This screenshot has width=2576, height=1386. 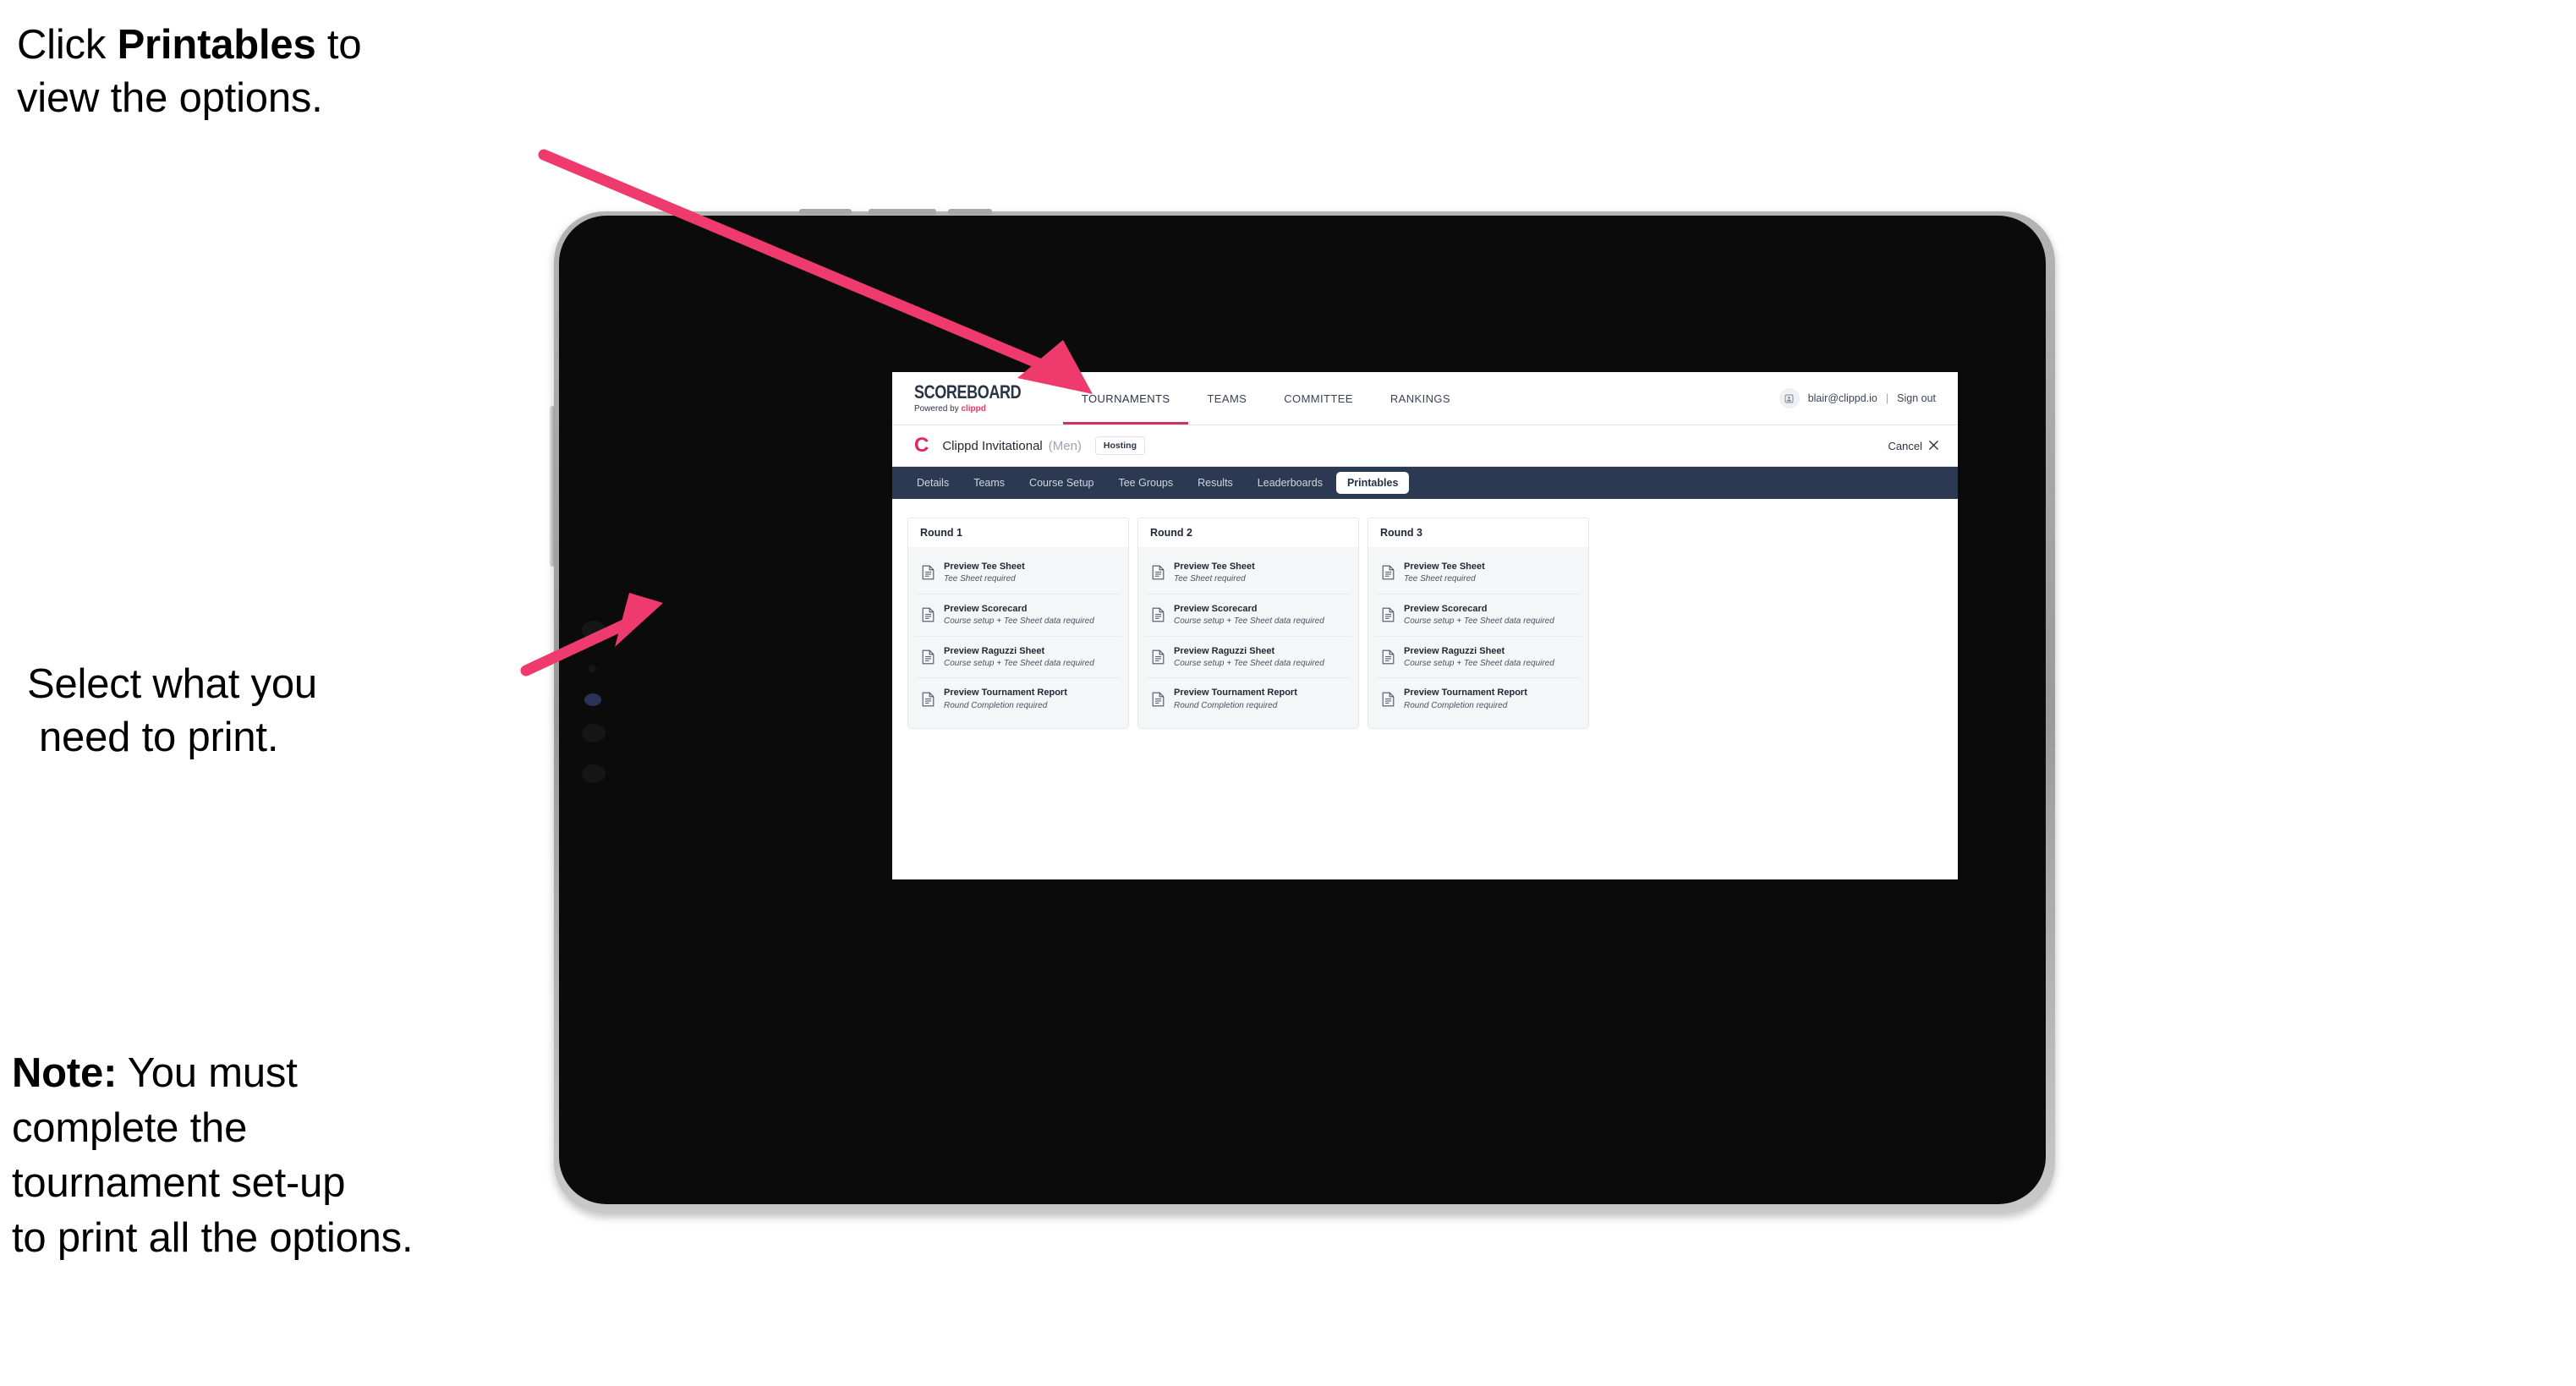 I want to click on tab-teams: Teams, so click(x=989, y=483).